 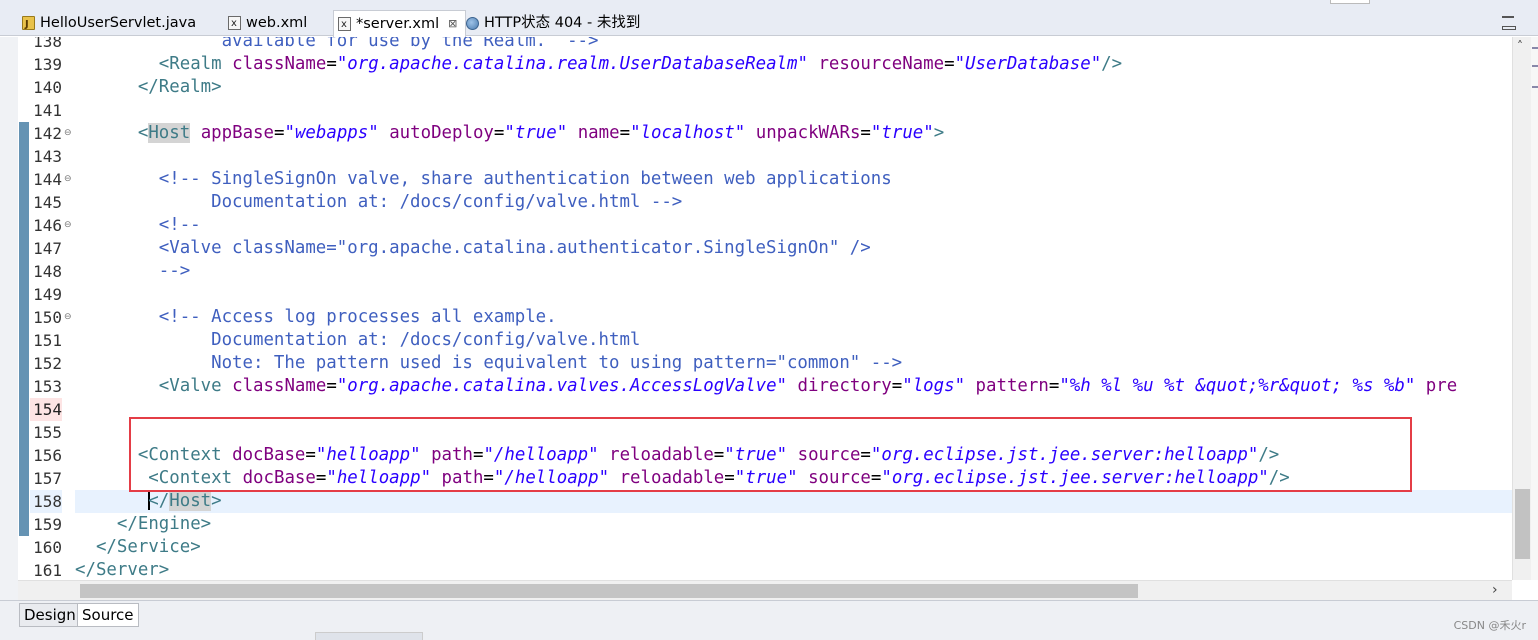 I want to click on code-token: <!--, so click(x=138, y=225).